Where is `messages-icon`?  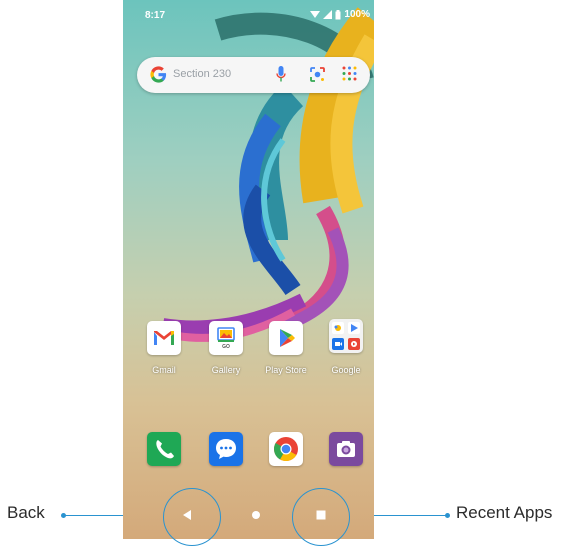 messages-icon is located at coordinates (226, 449).